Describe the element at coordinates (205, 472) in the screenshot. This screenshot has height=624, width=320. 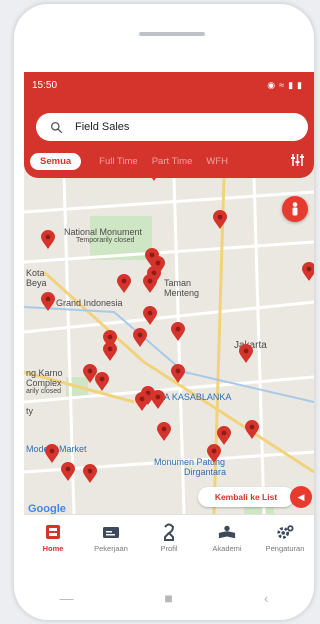
I see `map-label-dirgantara: Dirgantara` at that location.